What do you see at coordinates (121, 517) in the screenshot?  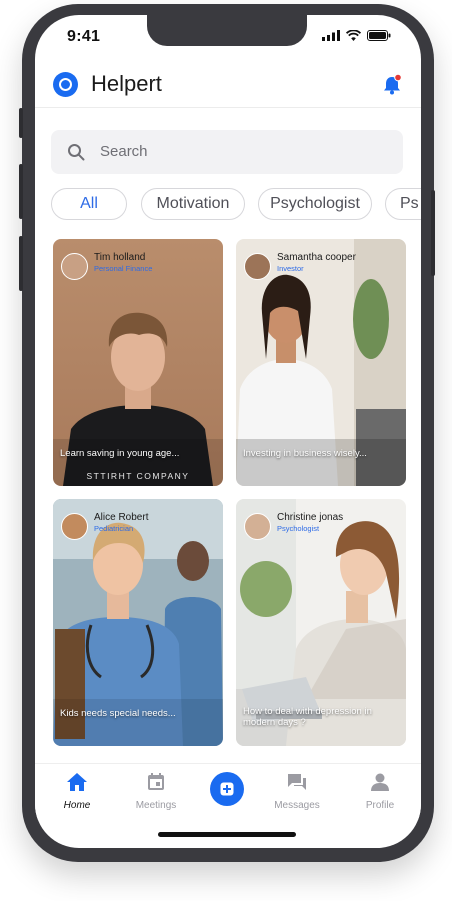 I see `author-name: Alice Robert` at bounding box center [121, 517].